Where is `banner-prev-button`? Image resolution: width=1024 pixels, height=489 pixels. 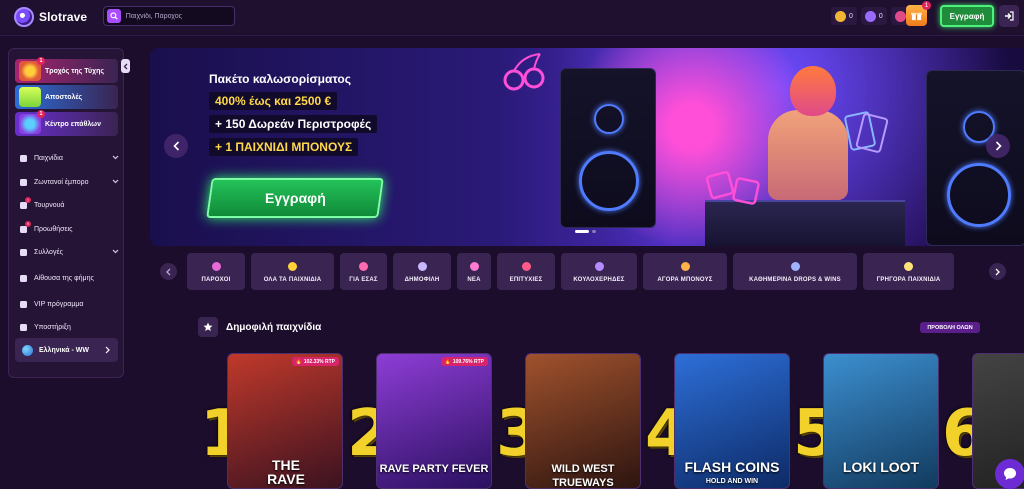 banner-prev-button is located at coordinates (176, 146).